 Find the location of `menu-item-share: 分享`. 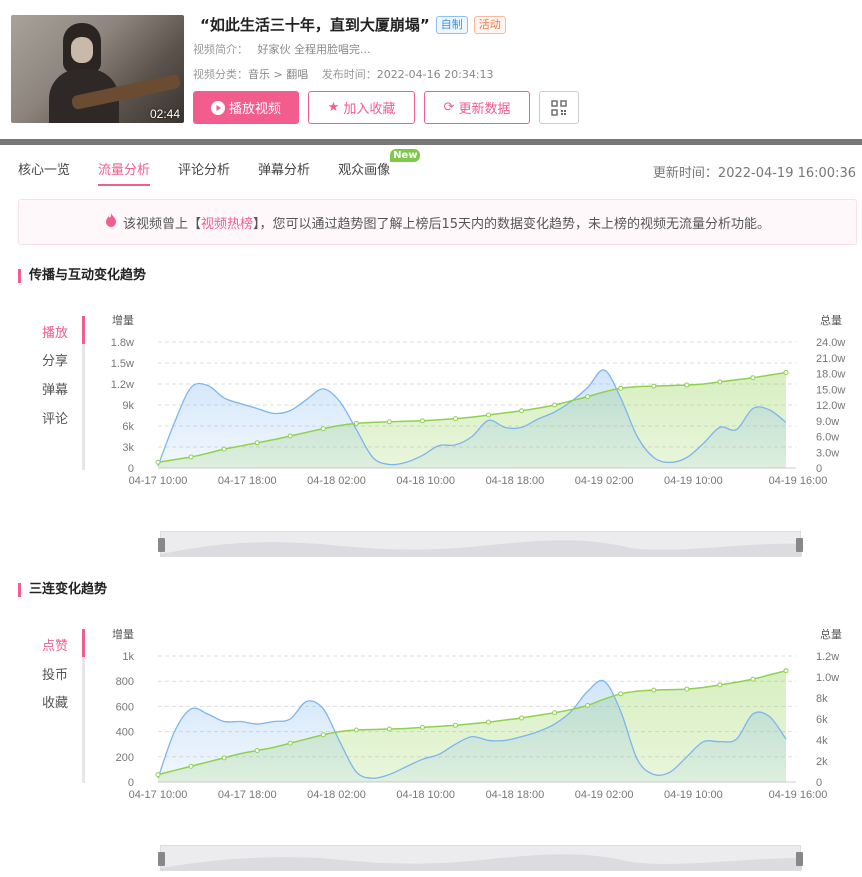

menu-item-share: 分享 is located at coordinates (55, 359).